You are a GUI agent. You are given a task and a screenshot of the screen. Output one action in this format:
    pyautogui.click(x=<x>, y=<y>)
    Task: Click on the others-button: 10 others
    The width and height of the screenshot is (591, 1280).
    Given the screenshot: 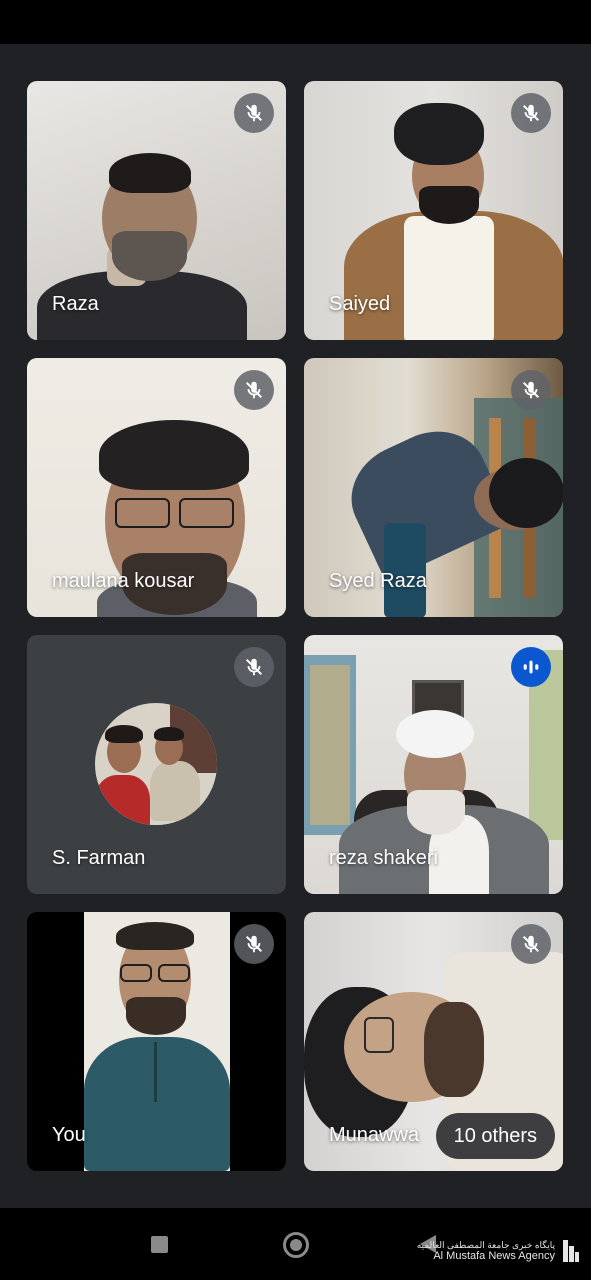 What is the action you would take?
    pyautogui.click(x=495, y=1136)
    